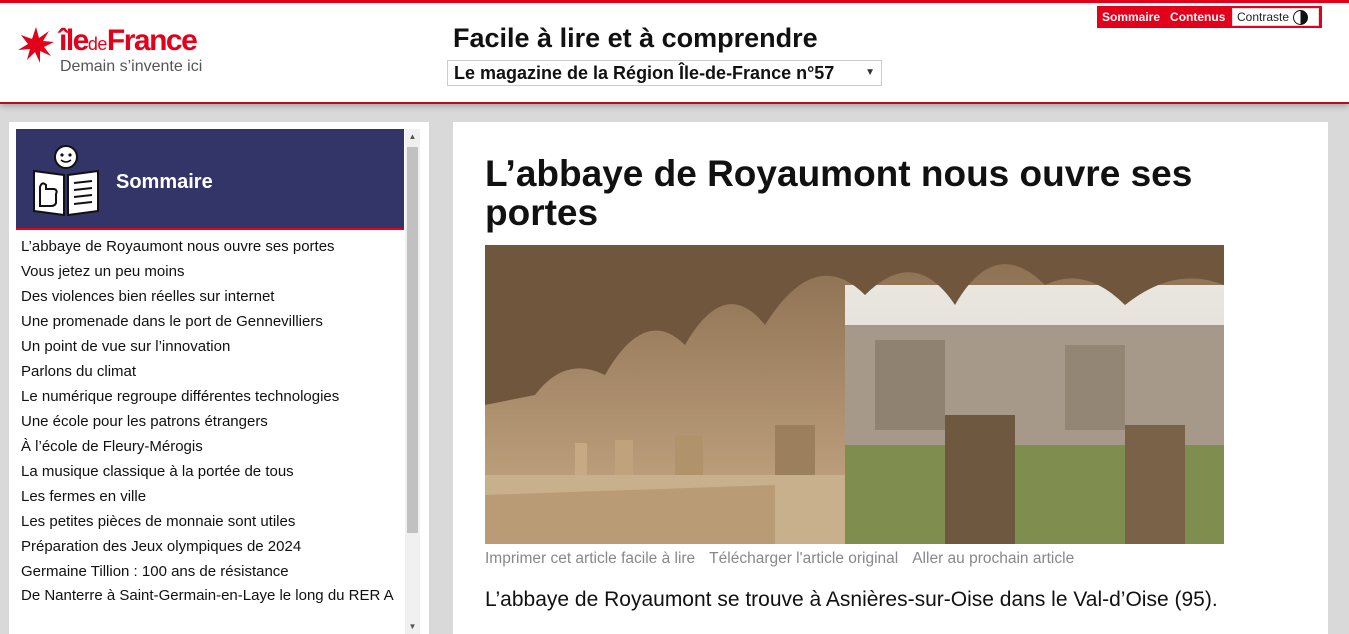 The width and height of the screenshot is (1349, 634). I want to click on sidebar-scrollbar: ▲ ▼, so click(412, 381).